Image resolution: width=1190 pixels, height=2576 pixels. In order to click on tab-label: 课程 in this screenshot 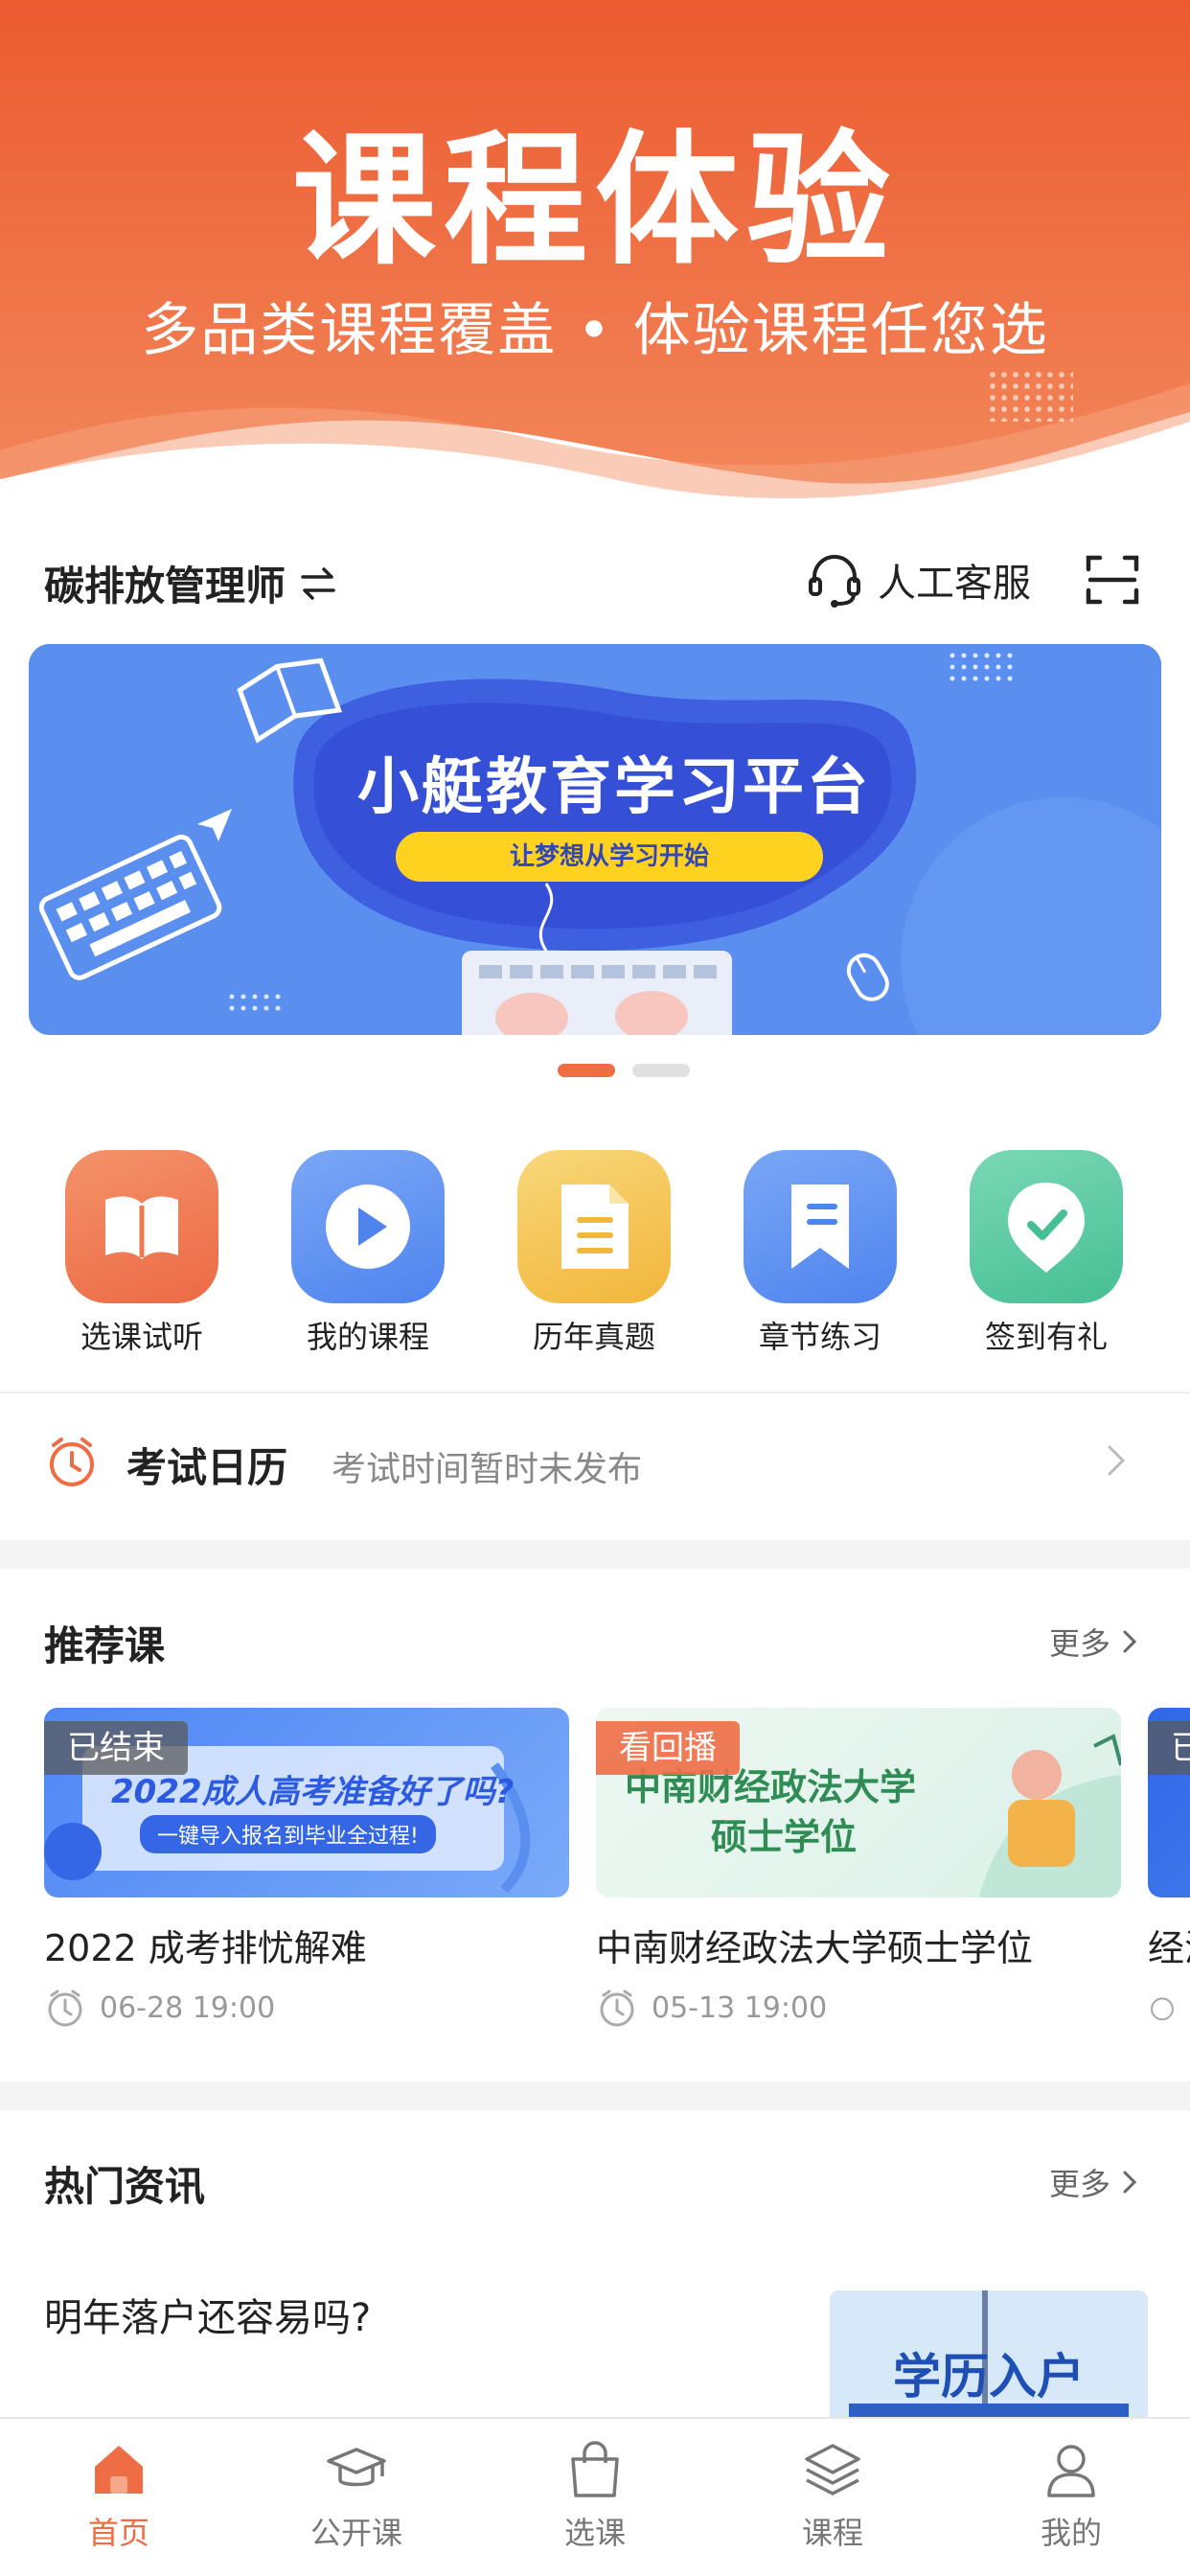, I will do `click(832, 2533)`.